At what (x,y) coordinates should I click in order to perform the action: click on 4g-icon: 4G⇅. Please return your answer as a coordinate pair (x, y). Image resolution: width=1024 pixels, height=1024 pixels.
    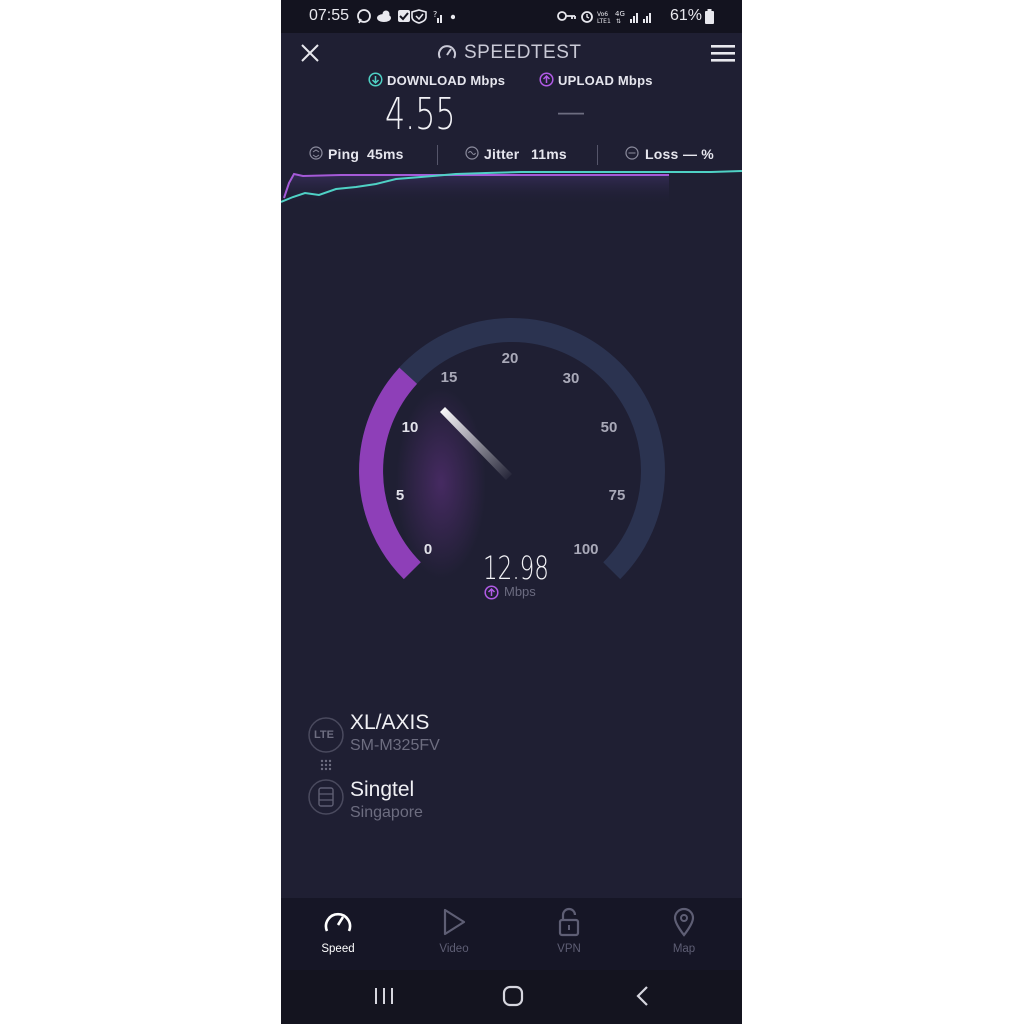
    Looking at the image, I should click on (620, 17).